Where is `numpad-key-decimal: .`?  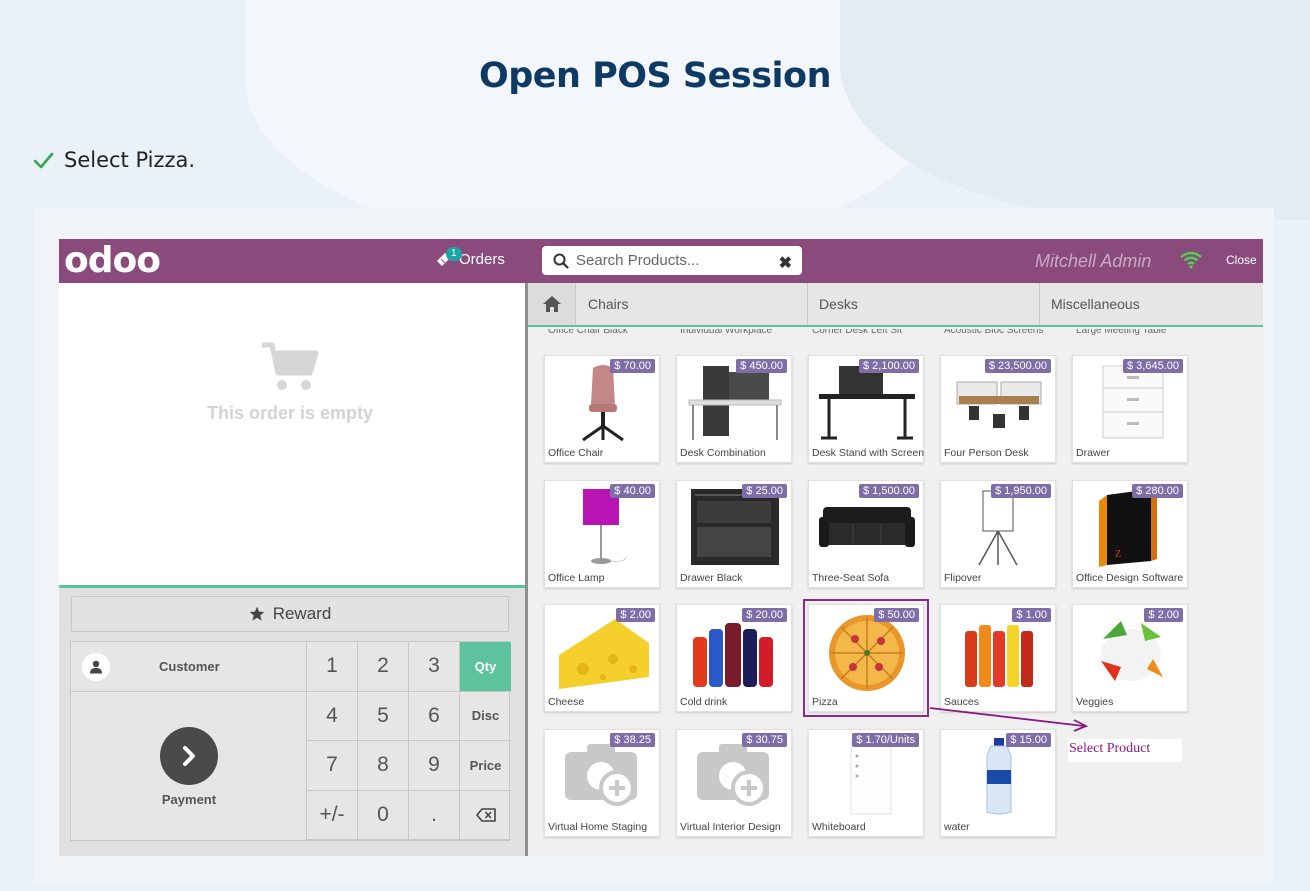
numpad-key-decimal: . is located at coordinates (434, 815).